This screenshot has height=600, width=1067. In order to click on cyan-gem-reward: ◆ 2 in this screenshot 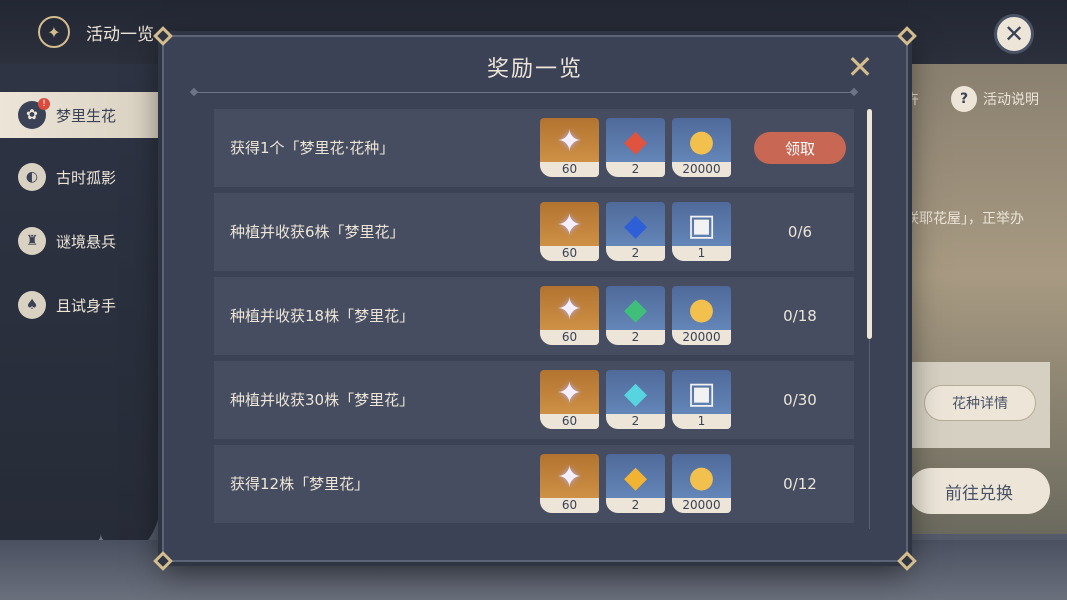, I will do `click(635, 399)`.